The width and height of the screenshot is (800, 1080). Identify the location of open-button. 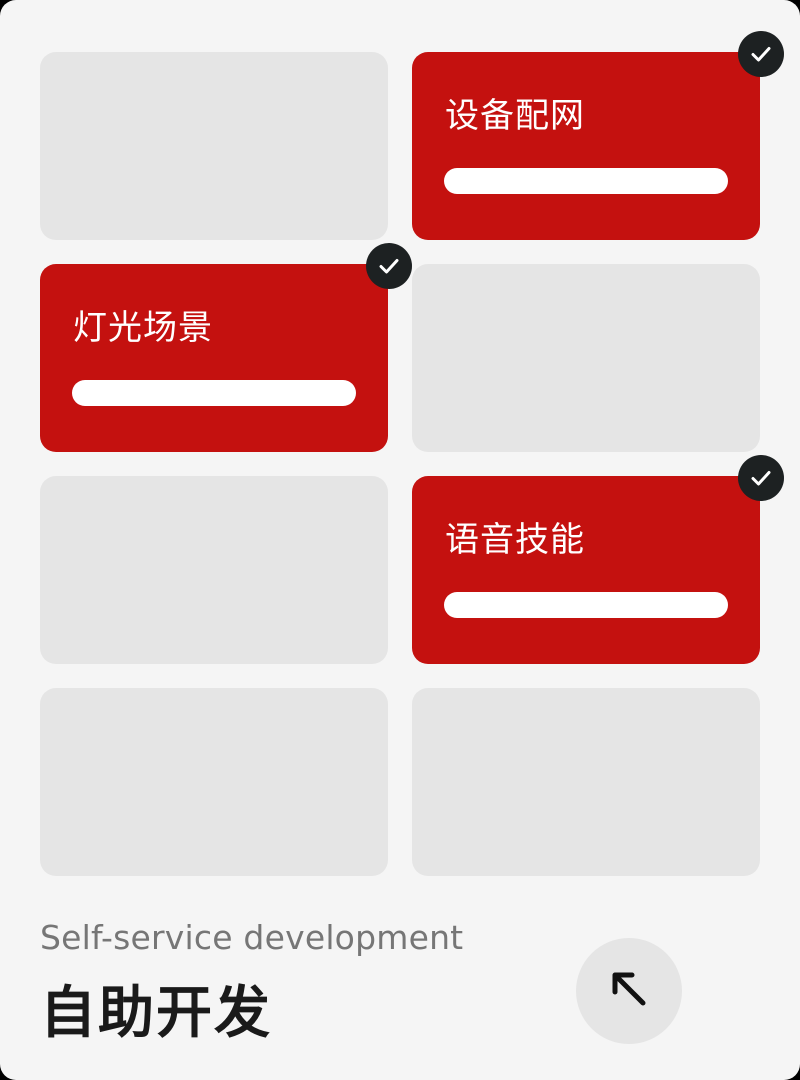
(629, 991).